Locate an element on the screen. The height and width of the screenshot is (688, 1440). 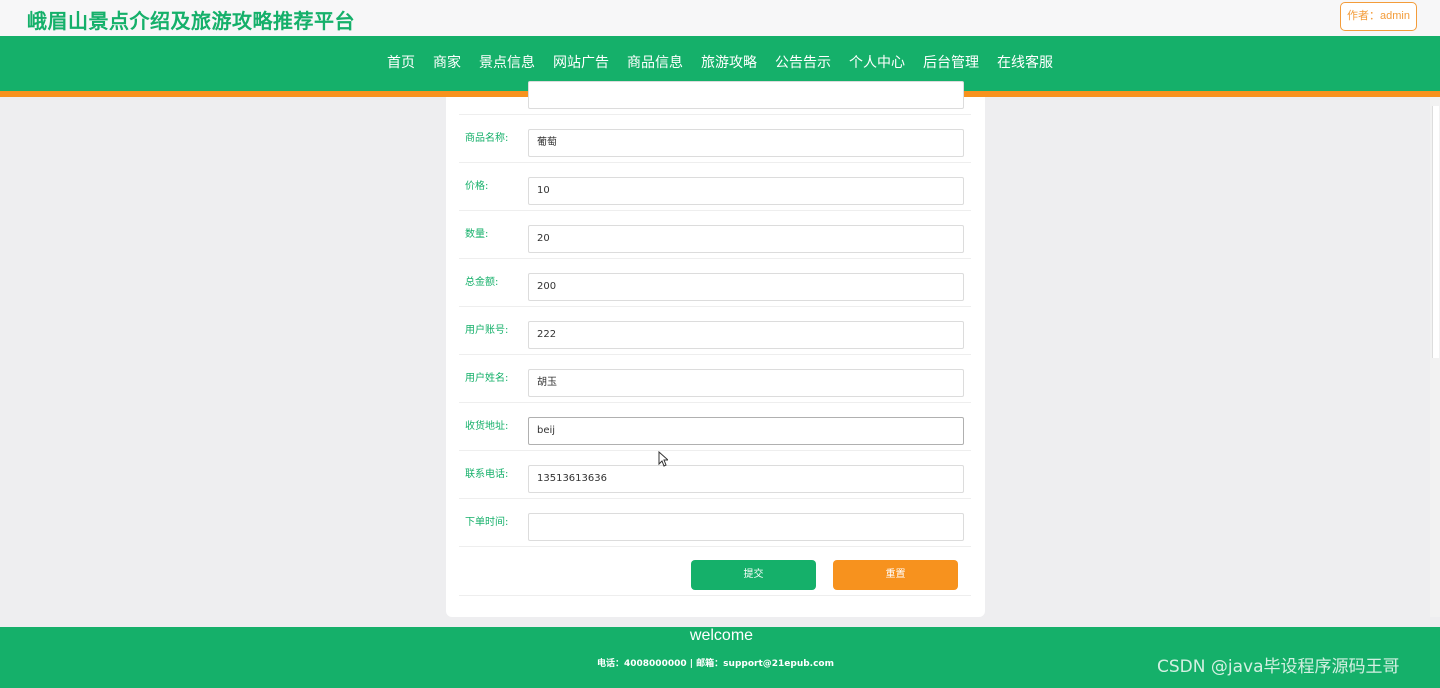
field-label: 下单时间: is located at coordinates (487, 522).